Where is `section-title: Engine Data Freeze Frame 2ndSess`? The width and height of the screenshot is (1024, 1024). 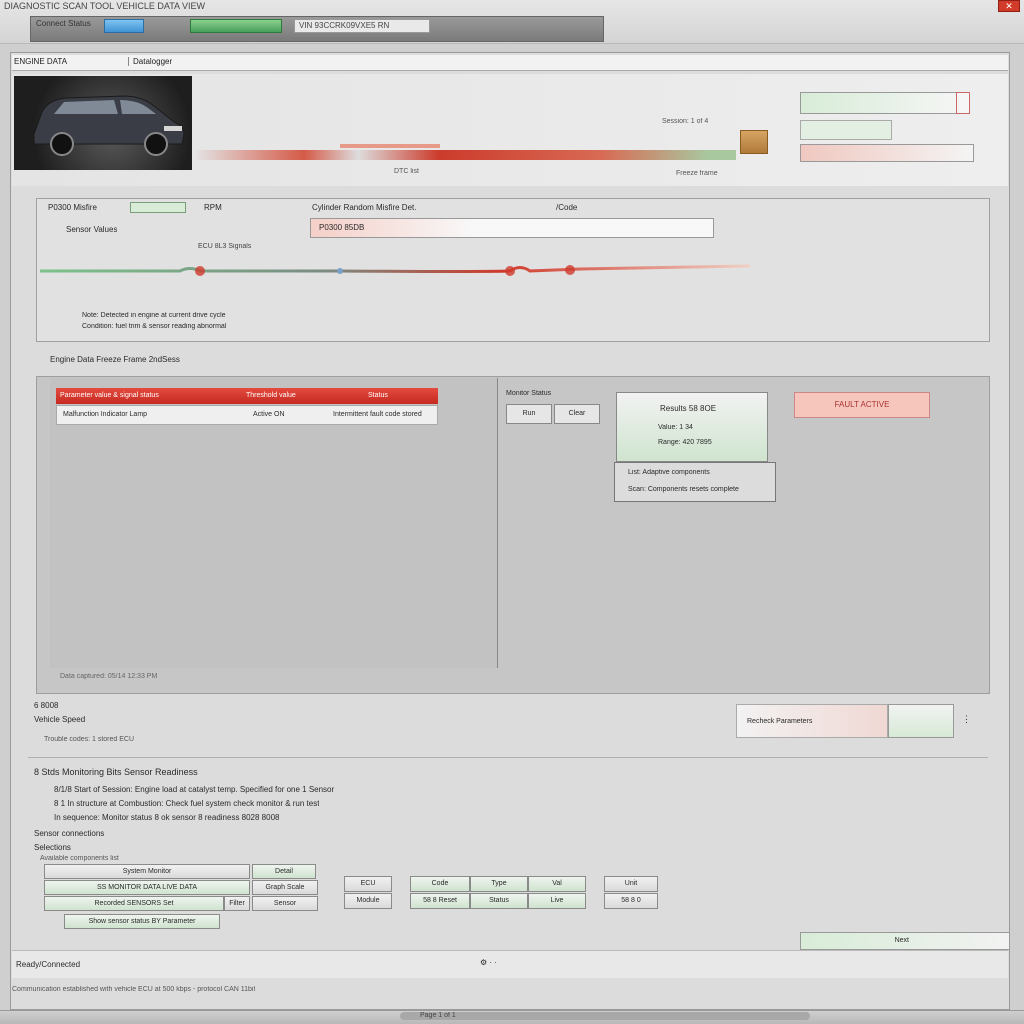
section-title: Engine Data Freeze Frame 2ndSess is located at coordinates (115, 359).